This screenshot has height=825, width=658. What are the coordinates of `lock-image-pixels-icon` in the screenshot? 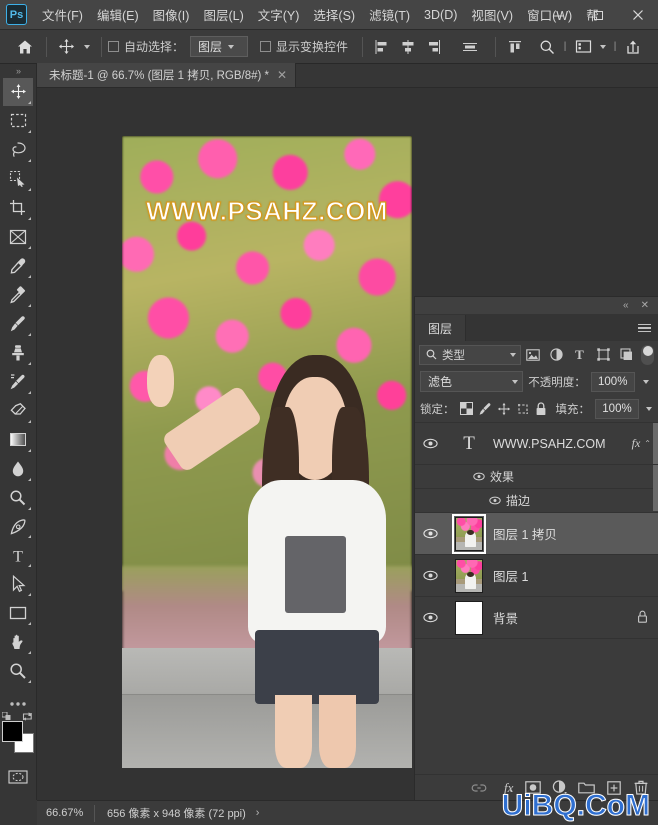 It's located at (485, 408).